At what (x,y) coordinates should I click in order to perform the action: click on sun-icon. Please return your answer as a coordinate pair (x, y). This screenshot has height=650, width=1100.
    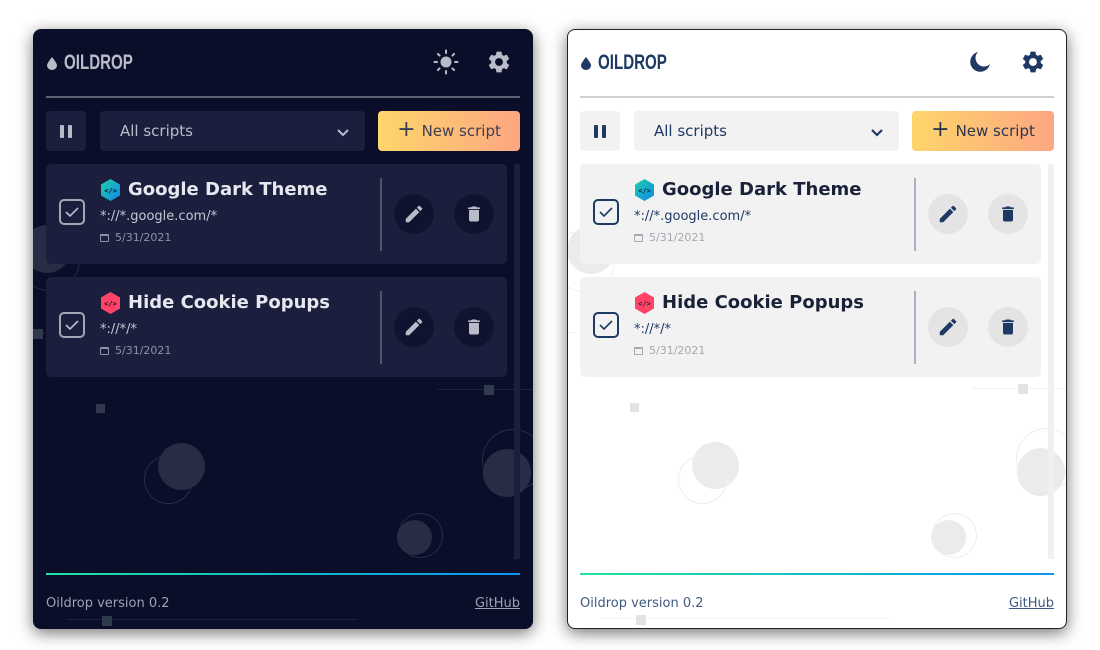
    Looking at the image, I should click on (446, 62).